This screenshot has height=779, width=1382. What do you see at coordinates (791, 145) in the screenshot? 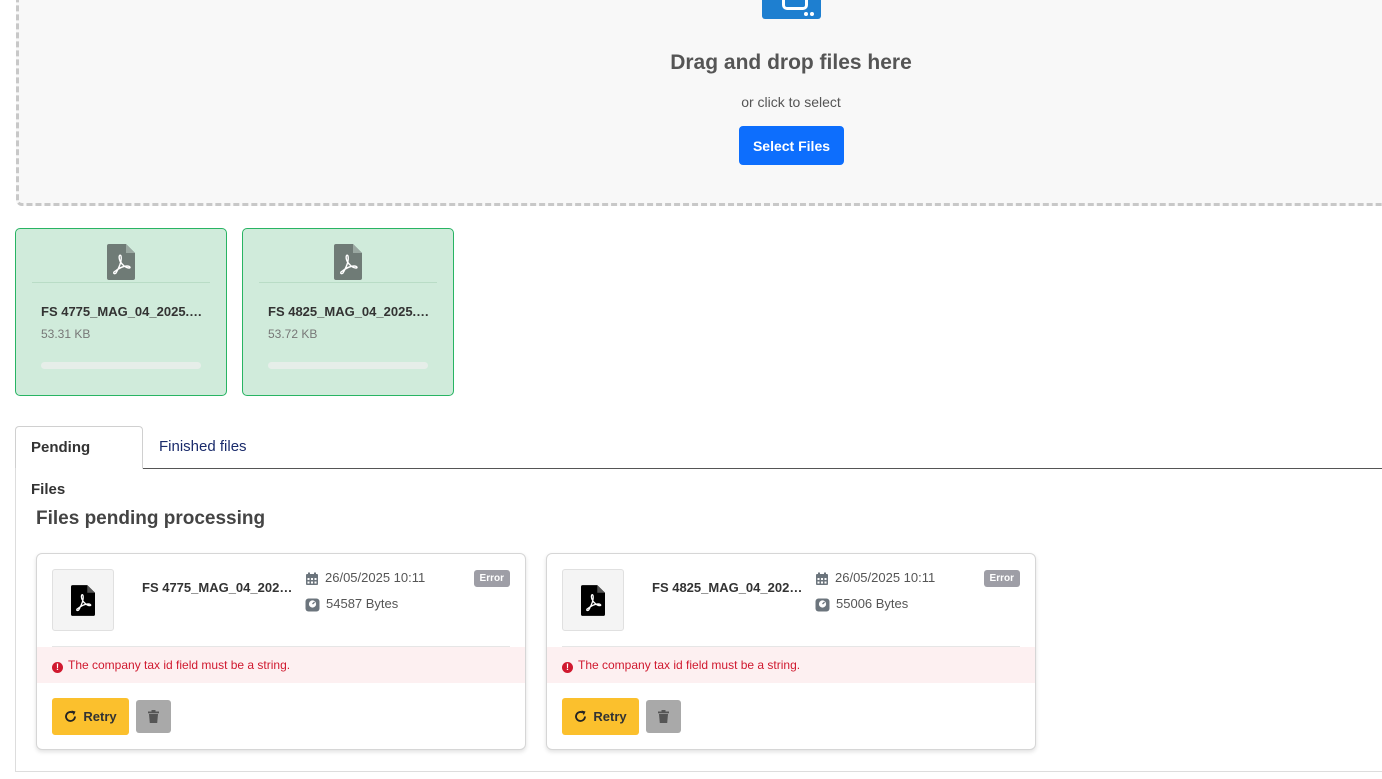
I see `select-files-button: Select Files` at bounding box center [791, 145].